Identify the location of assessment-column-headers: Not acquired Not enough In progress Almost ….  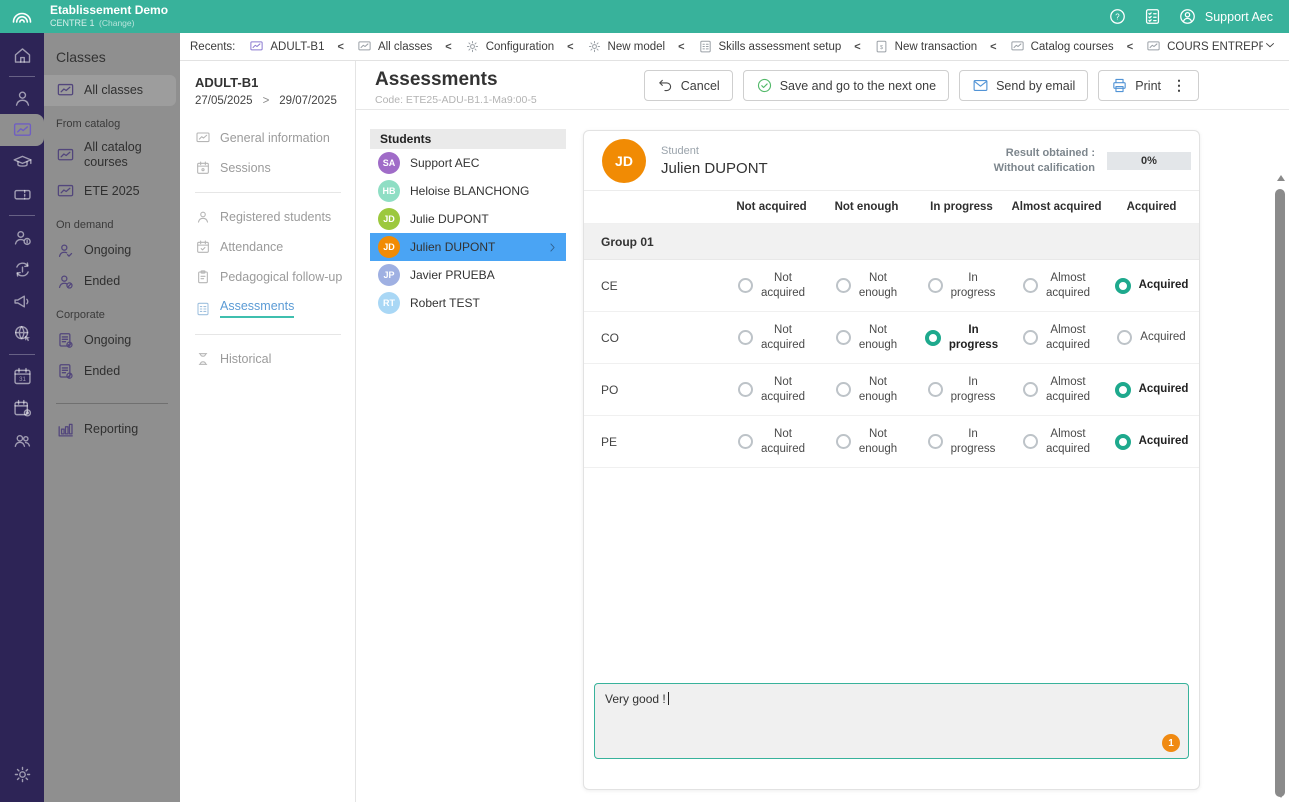
(891, 207).